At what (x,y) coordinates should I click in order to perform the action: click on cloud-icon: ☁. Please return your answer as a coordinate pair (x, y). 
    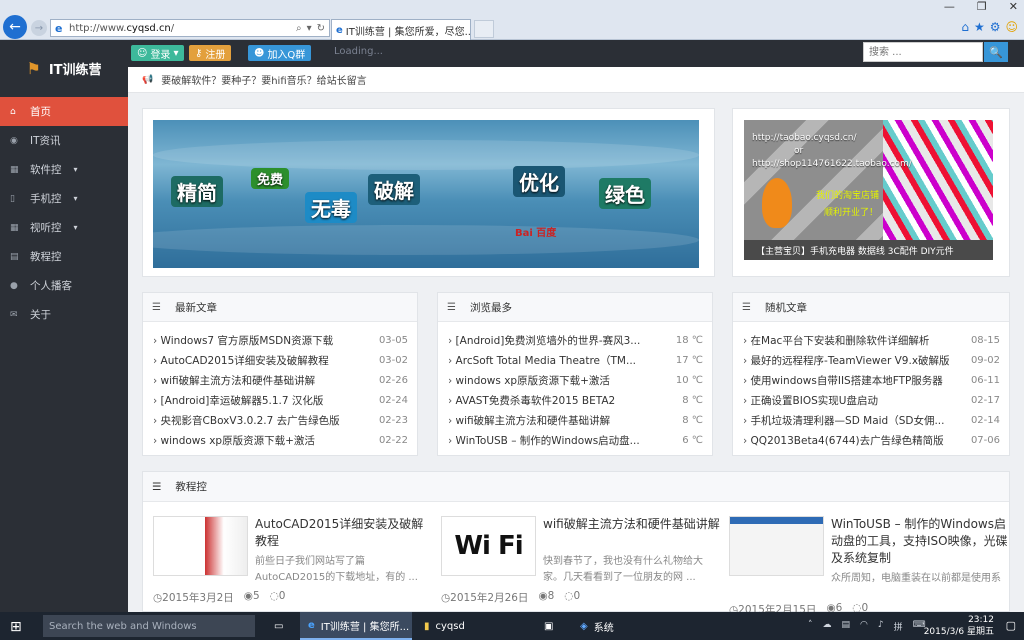
    Looking at the image, I should click on (827, 626).